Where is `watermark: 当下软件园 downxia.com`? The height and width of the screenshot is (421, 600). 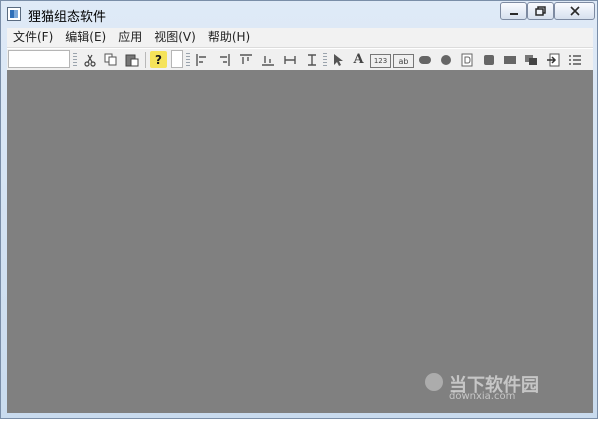 watermark: 当下软件园 downxia.com is located at coordinates (500, 388).